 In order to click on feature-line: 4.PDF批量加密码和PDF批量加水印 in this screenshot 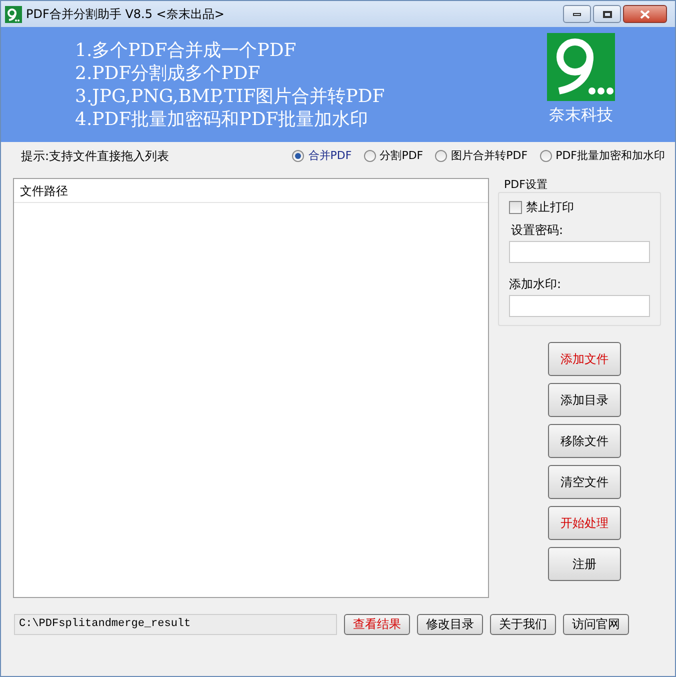, I will do `click(222, 119)`.